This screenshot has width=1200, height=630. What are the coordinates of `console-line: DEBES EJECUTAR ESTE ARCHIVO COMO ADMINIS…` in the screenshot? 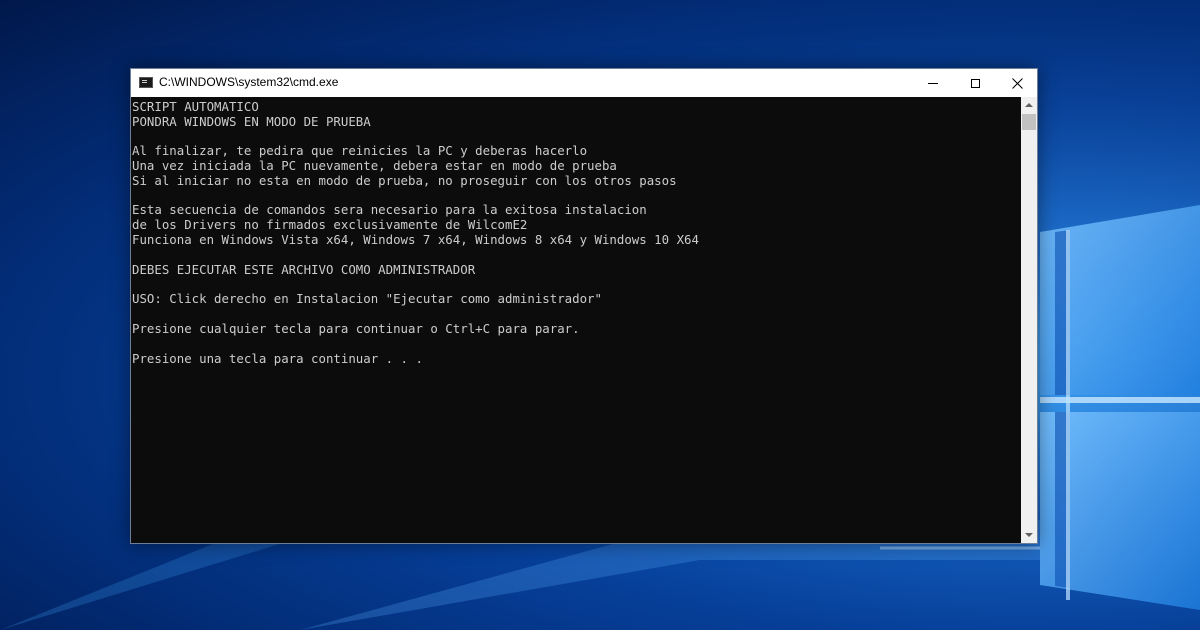 It's located at (304, 269).